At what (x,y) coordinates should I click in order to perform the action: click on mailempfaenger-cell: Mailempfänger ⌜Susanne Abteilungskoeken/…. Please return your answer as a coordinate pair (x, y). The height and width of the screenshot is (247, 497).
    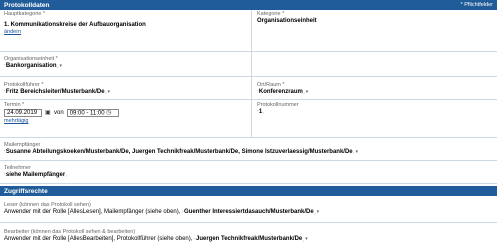
    Looking at the image, I should click on (248, 149).